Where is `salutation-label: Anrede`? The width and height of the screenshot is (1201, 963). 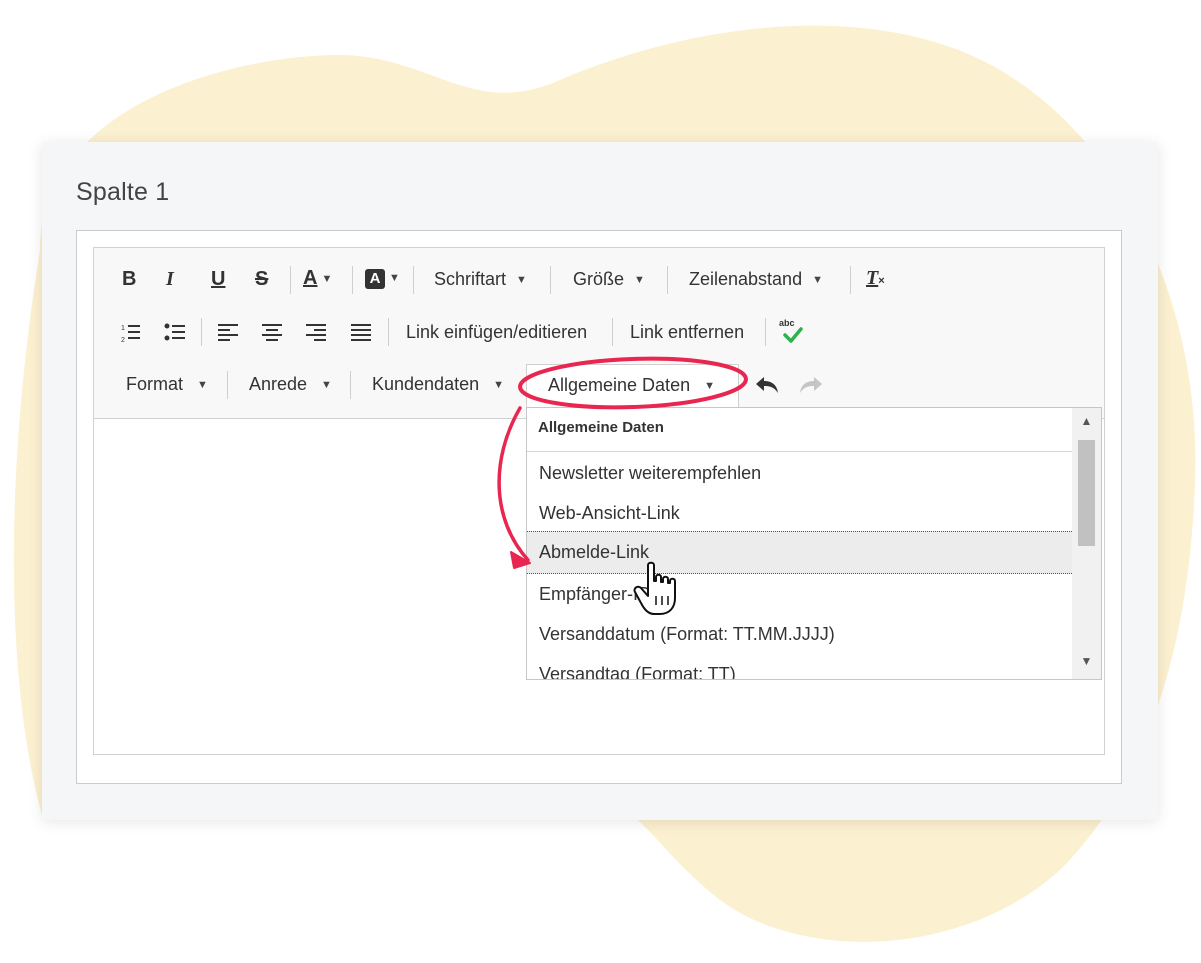 salutation-label: Anrede is located at coordinates (278, 384).